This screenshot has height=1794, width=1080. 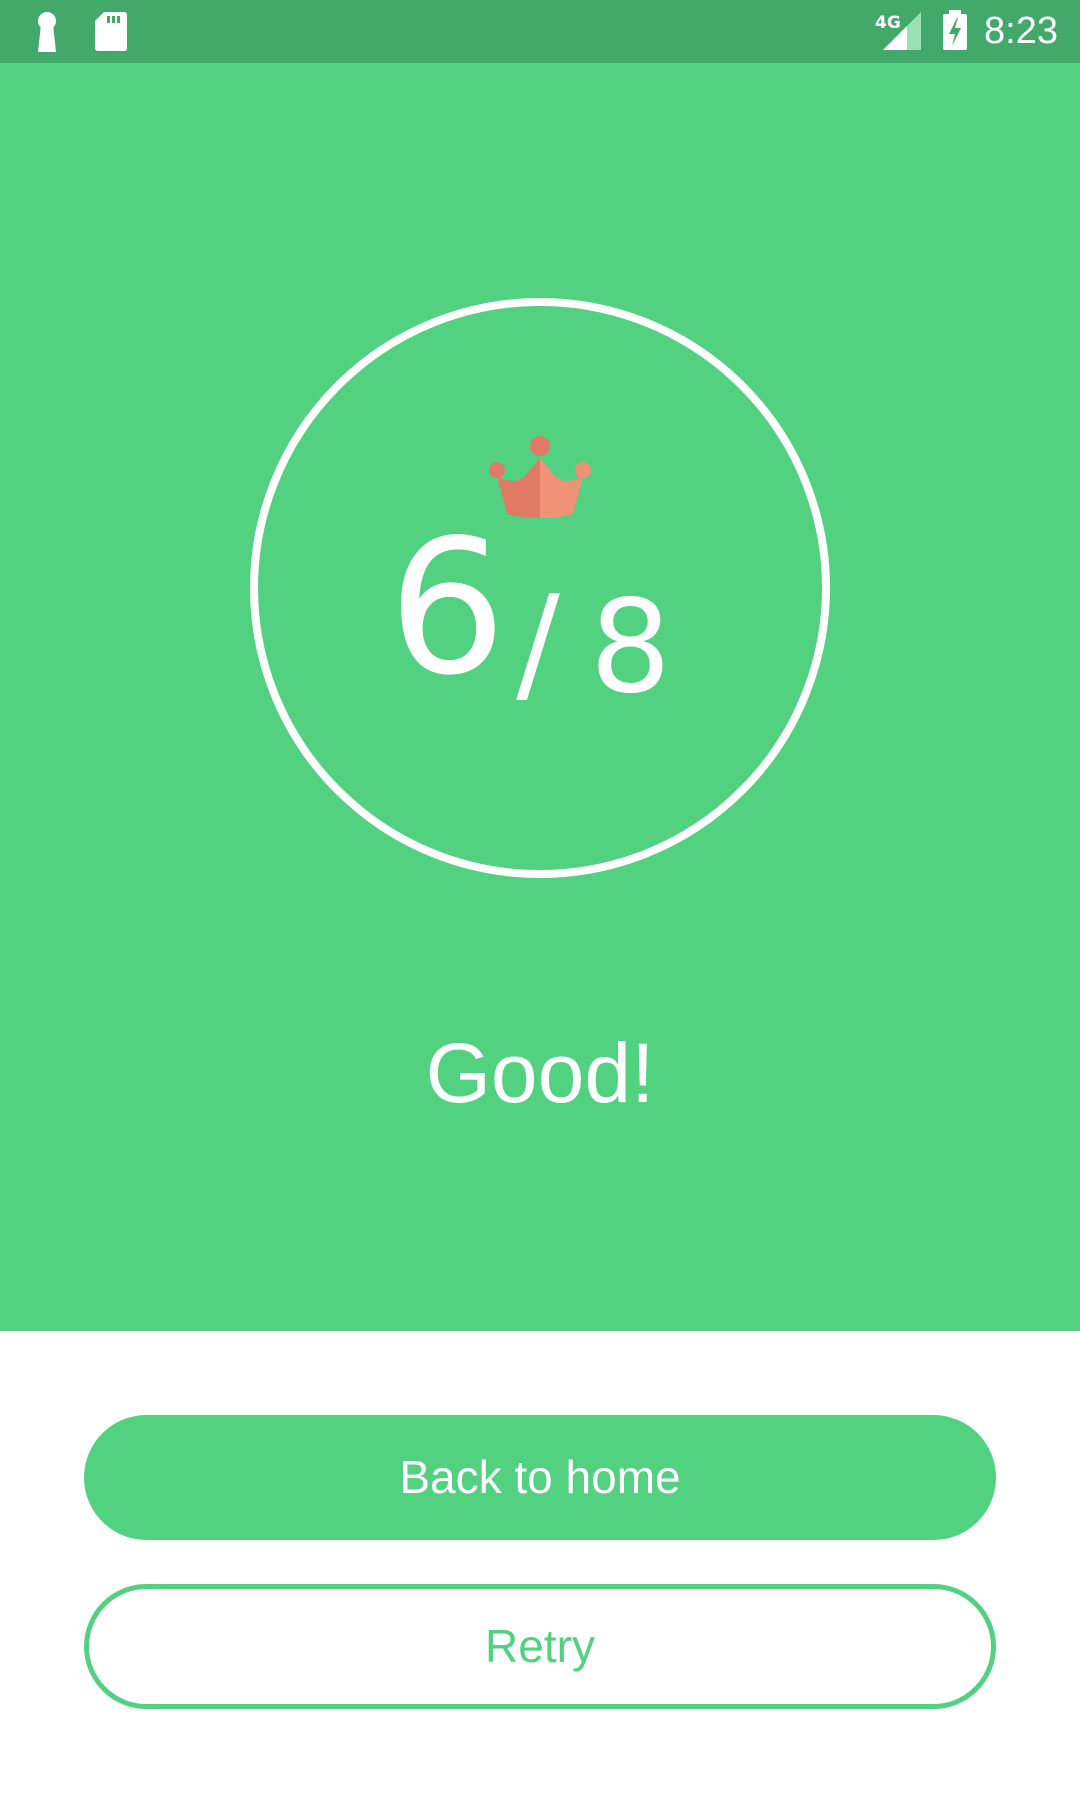 I want to click on back-to-home-button: Back to home, so click(x=540, y=1477).